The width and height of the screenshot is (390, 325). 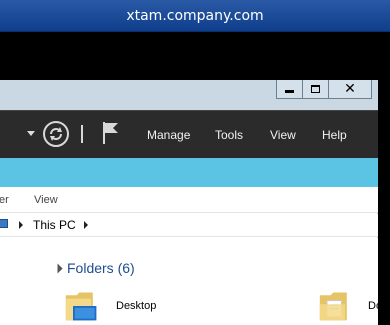 What do you see at coordinates (110, 305) in the screenshot?
I see `folder-desktop: Desktop` at bounding box center [110, 305].